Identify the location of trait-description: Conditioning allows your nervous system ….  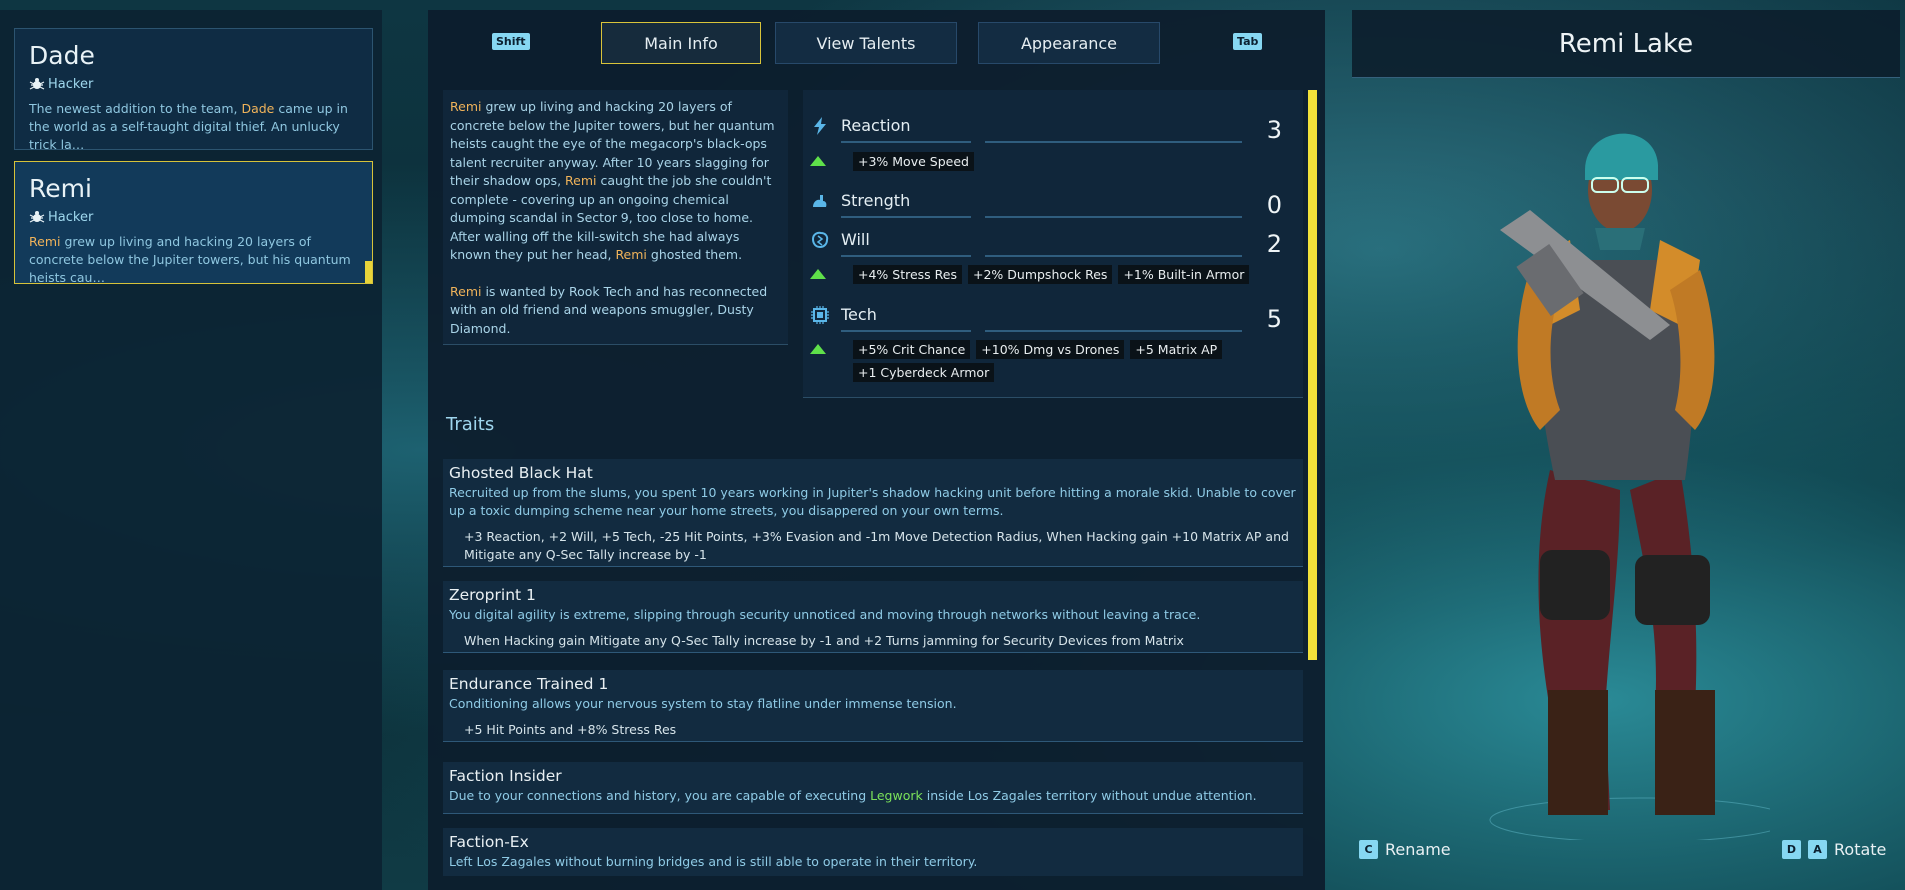
(703, 703).